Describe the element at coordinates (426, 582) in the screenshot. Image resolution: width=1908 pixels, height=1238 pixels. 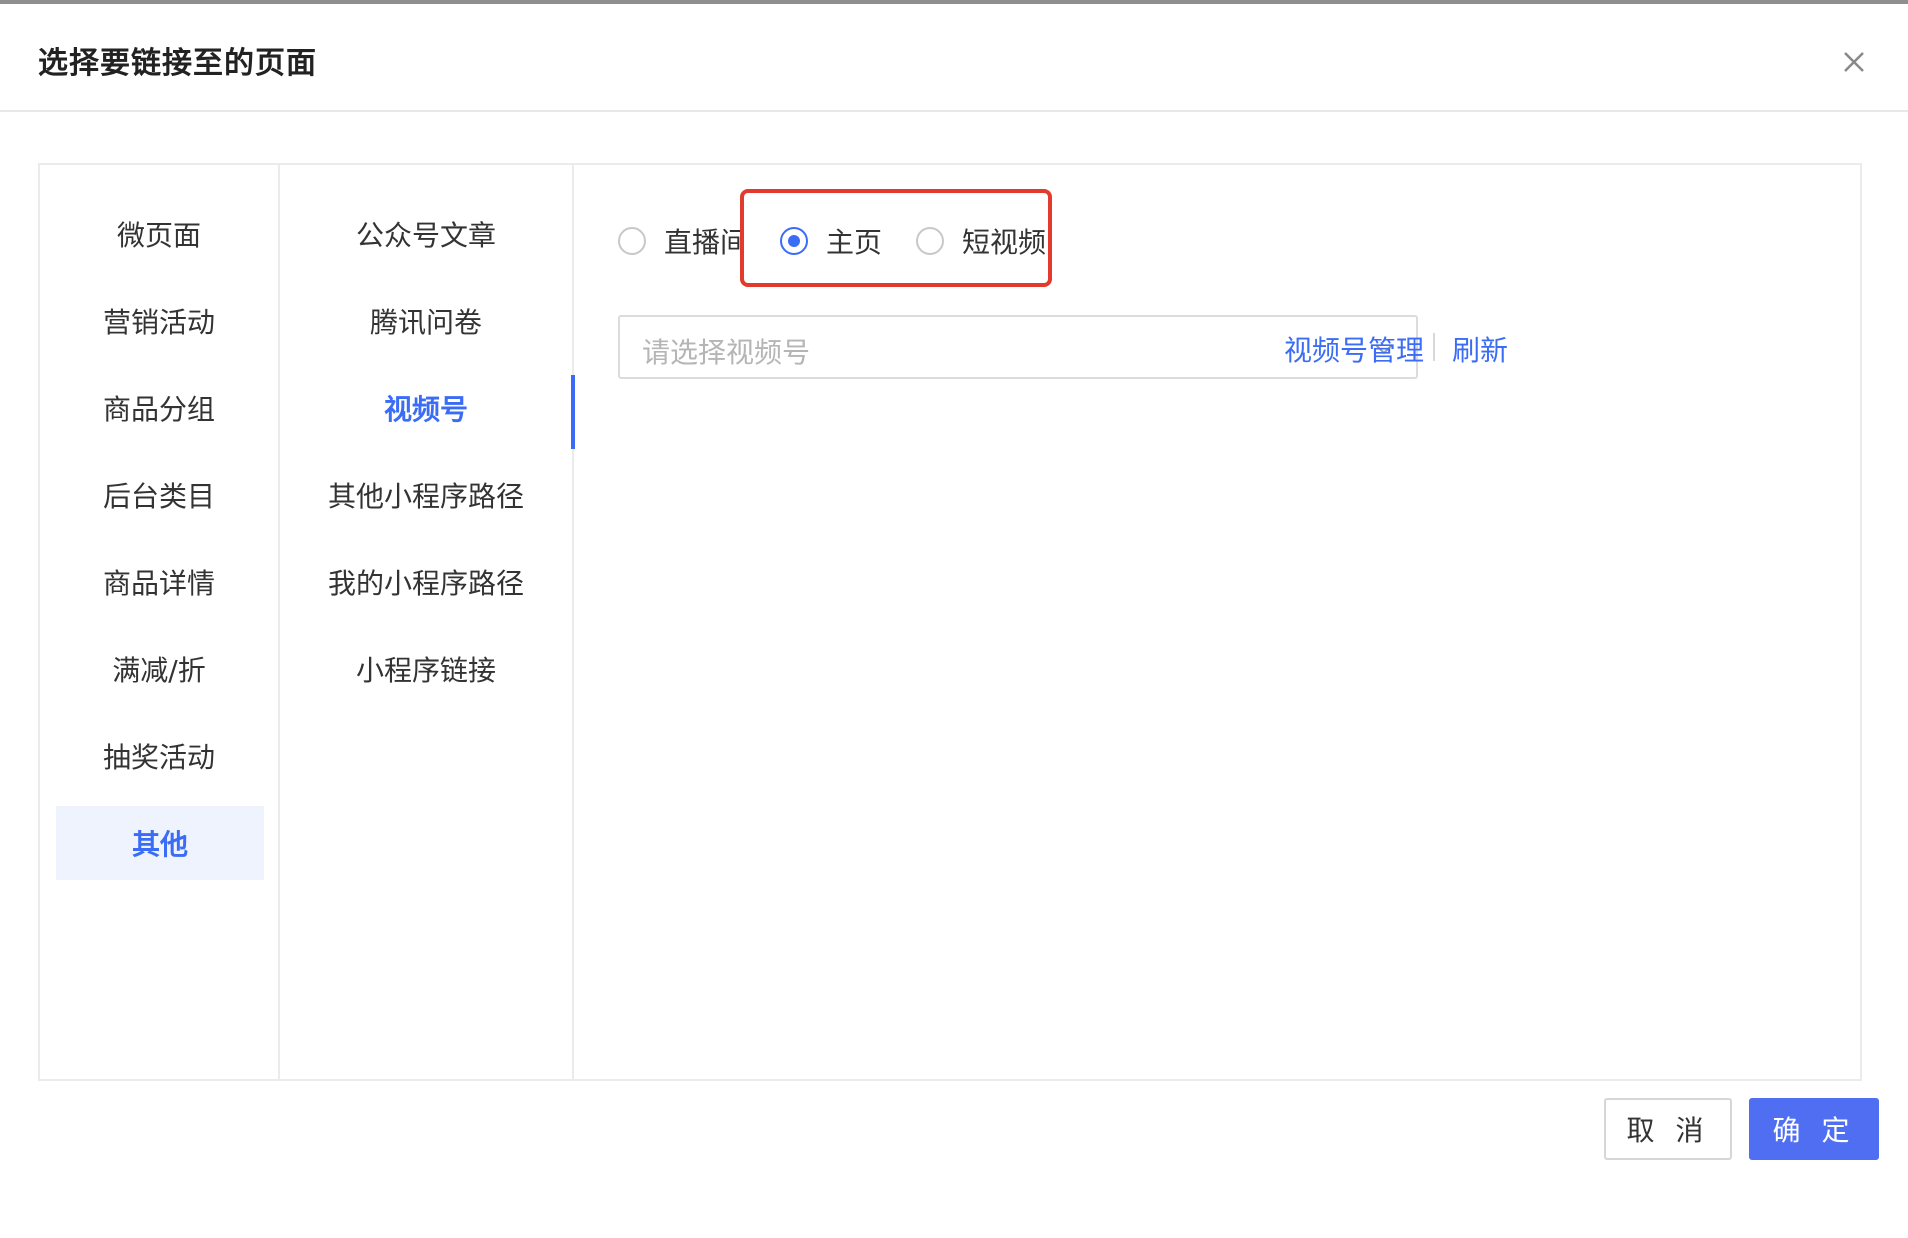
I see `subcategory-item-my-miniprogram-path: 我的小程序路径` at that location.